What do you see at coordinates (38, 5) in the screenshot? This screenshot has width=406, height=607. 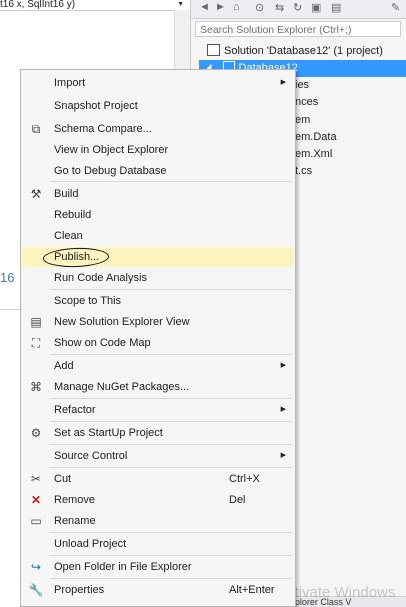 I see `member-dropdown-value: t16 x, SqlInt16 y)` at bounding box center [38, 5].